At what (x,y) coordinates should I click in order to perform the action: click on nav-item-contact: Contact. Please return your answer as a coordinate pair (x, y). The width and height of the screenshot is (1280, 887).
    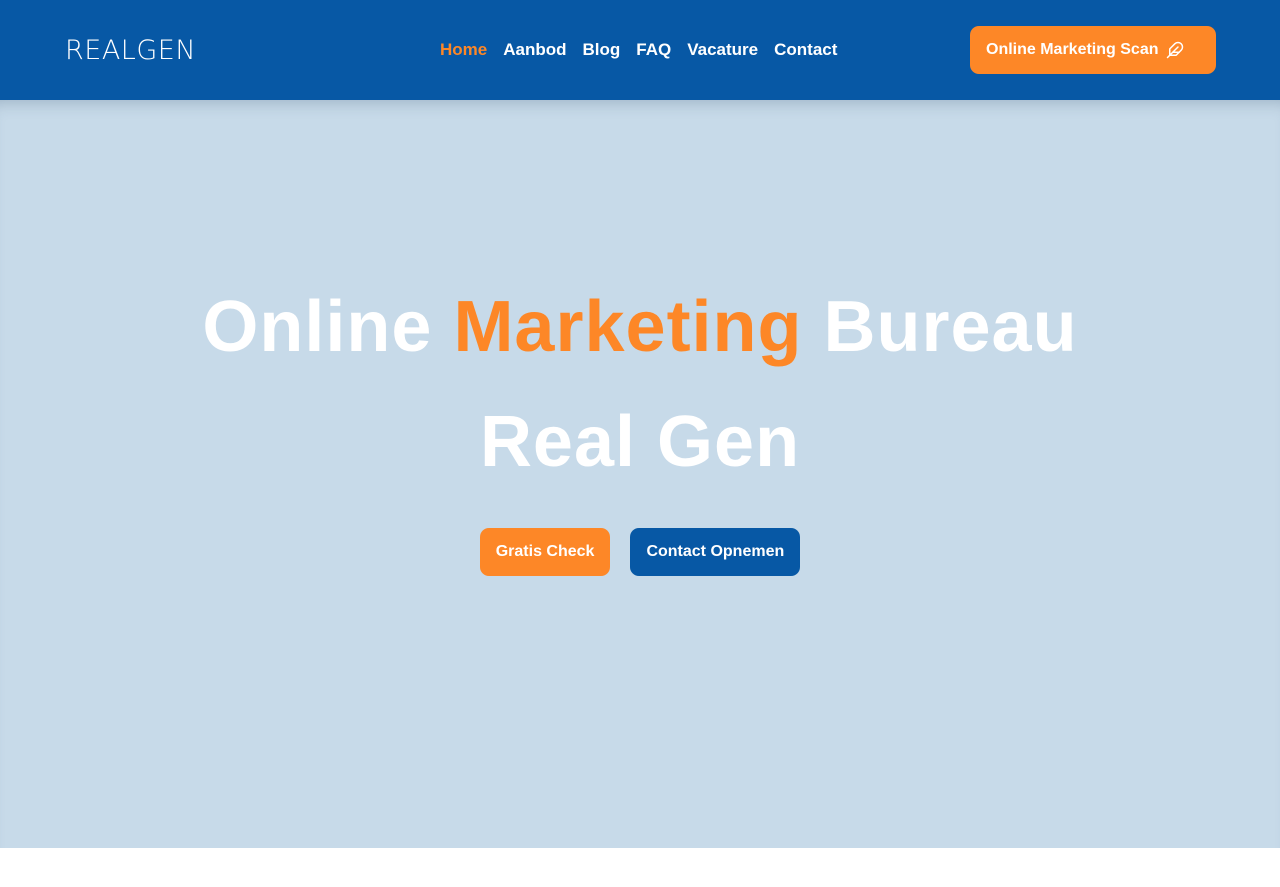
    Looking at the image, I should click on (805, 50).